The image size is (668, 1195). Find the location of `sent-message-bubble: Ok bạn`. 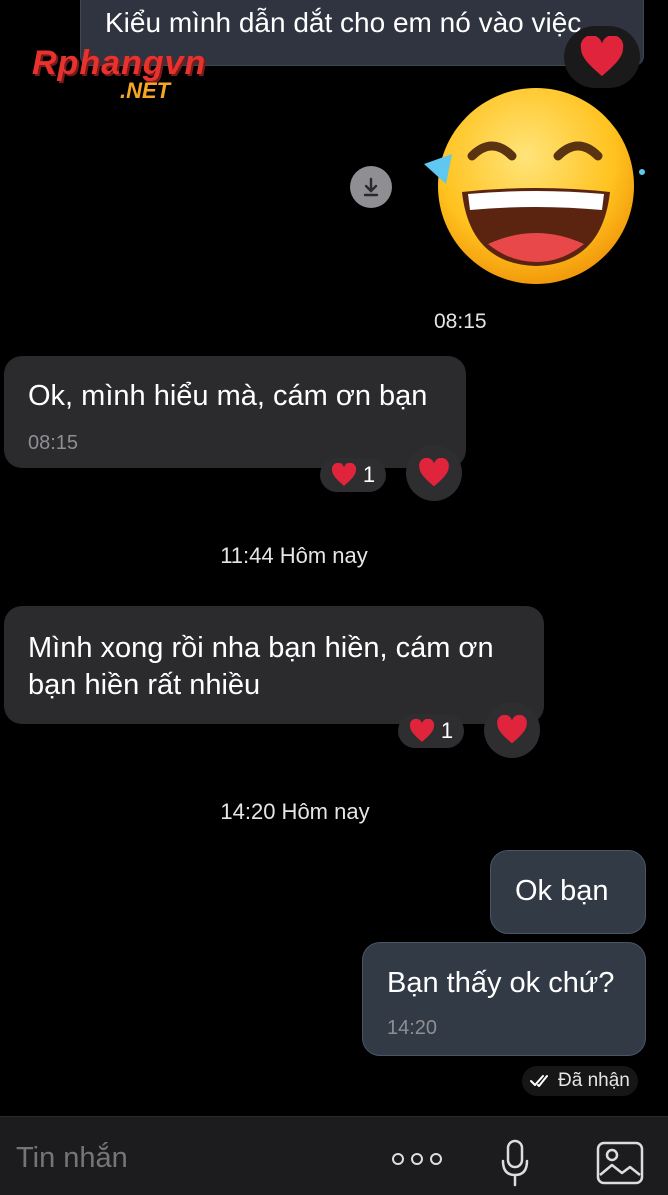

sent-message-bubble: Ok bạn is located at coordinates (568, 892).